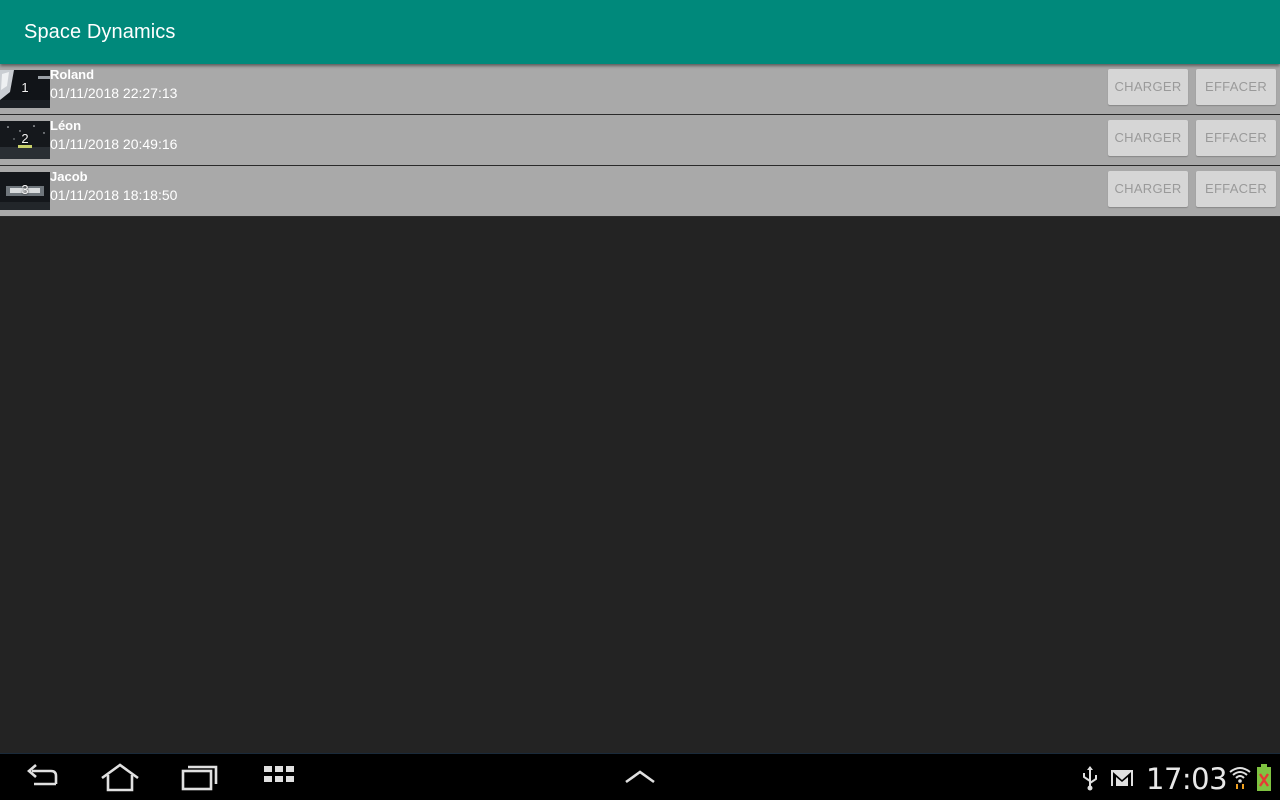 This screenshot has height=800, width=1280. What do you see at coordinates (100, 32) in the screenshot?
I see `app-title: Space Dynamics` at bounding box center [100, 32].